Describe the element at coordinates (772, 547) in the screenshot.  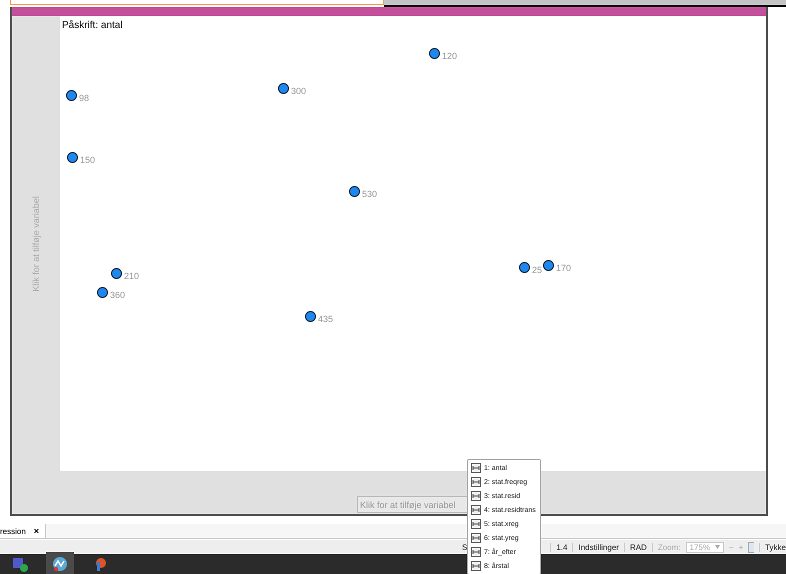
I see `status-text: Tykke` at that location.